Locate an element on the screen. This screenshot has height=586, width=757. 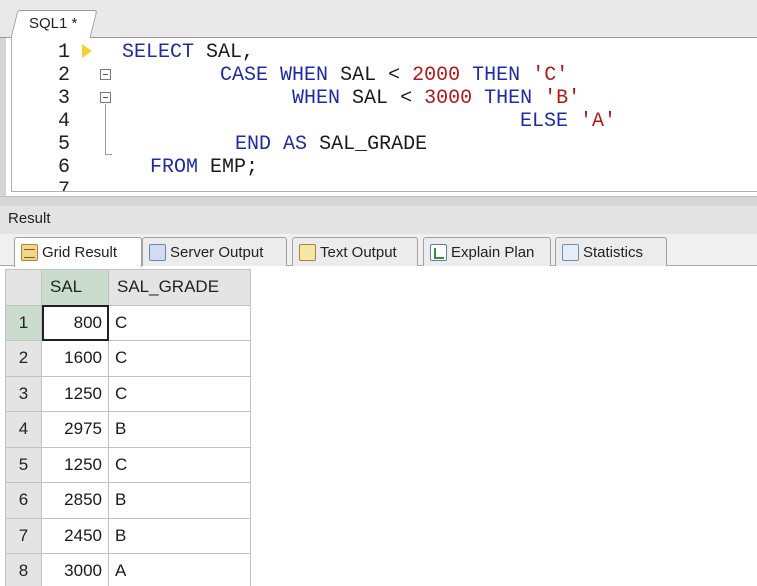
column-header-sal: SAL is located at coordinates (75, 287).